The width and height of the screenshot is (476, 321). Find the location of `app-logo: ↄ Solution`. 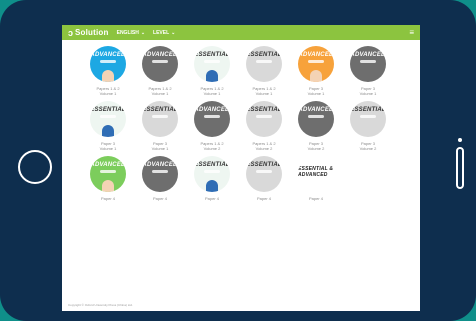

app-logo: ↄ Solution is located at coordinates (88, 33).